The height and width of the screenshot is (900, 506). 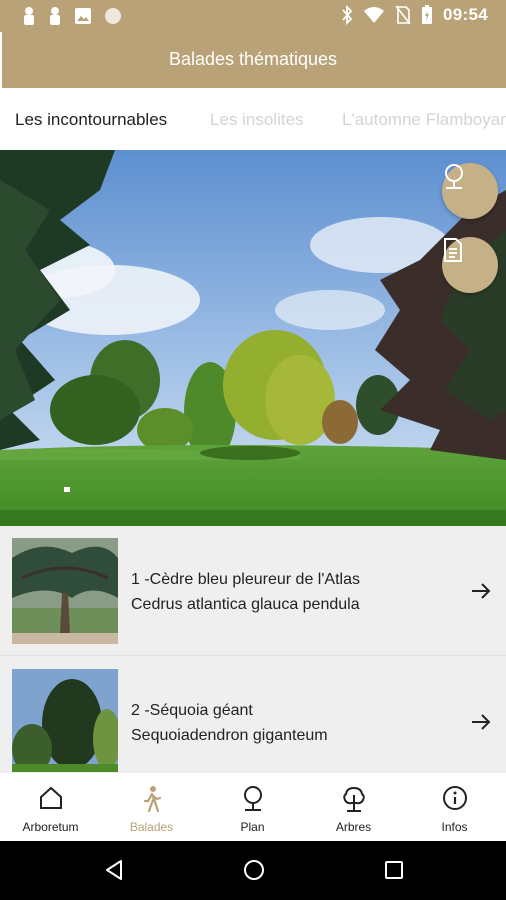 I want to click on system-navigation-bar, so click(x=253, y=870).